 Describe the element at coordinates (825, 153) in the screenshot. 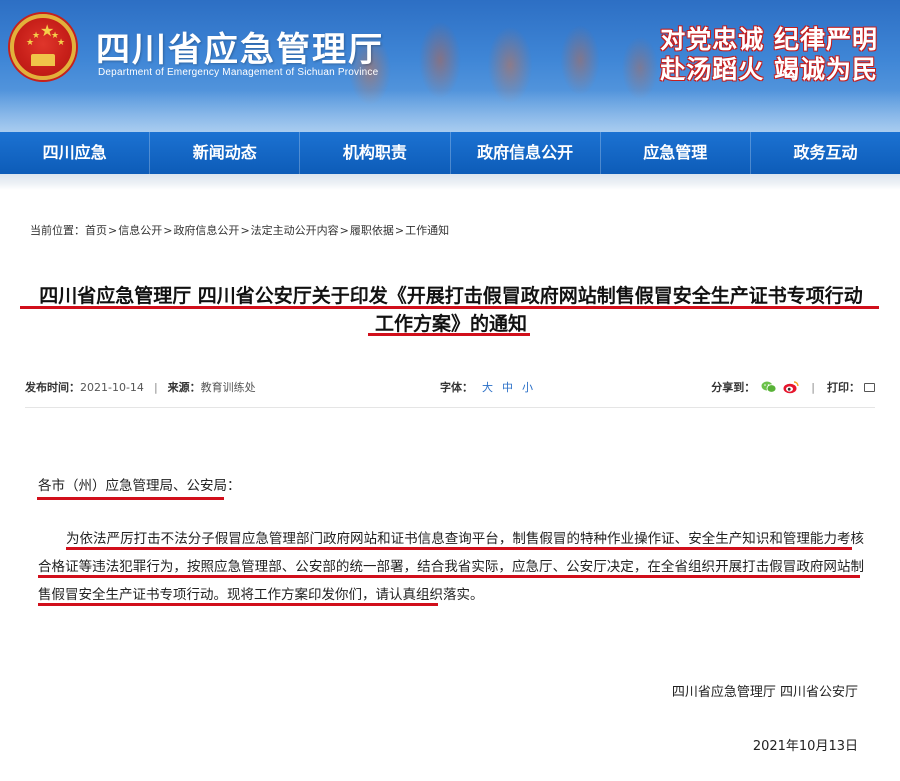

I see `nav-item-interaction: 政务互动` at that location.